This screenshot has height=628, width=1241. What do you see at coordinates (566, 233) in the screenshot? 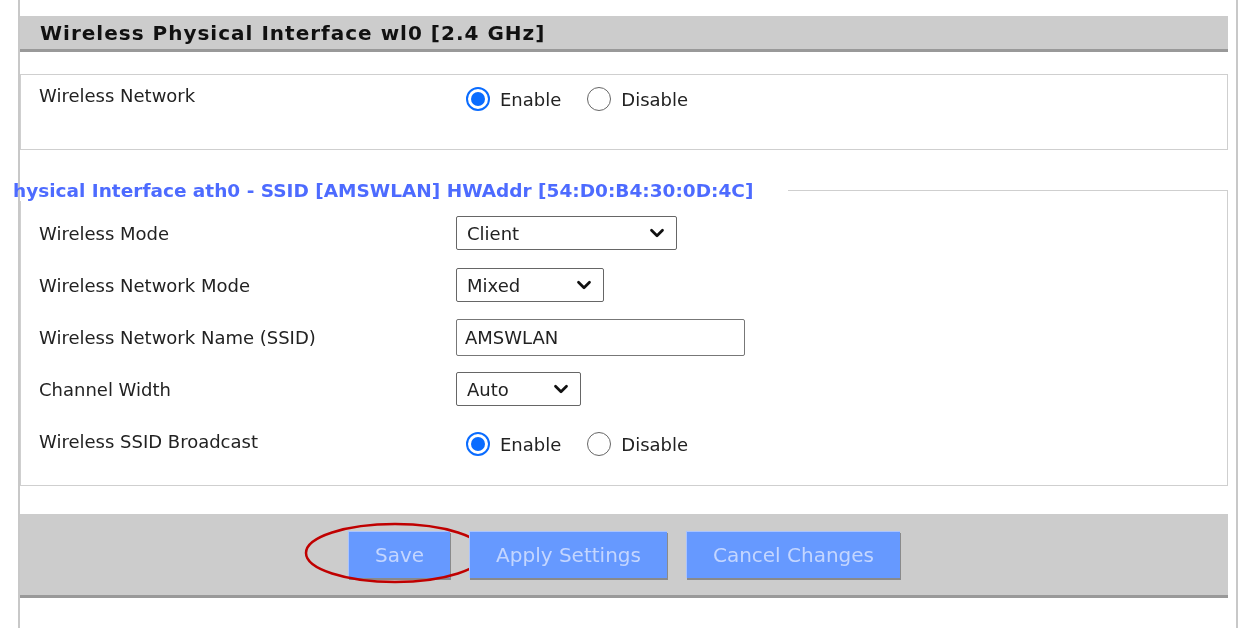
I see `dropdown: Client` at bounding box center [566, 233].